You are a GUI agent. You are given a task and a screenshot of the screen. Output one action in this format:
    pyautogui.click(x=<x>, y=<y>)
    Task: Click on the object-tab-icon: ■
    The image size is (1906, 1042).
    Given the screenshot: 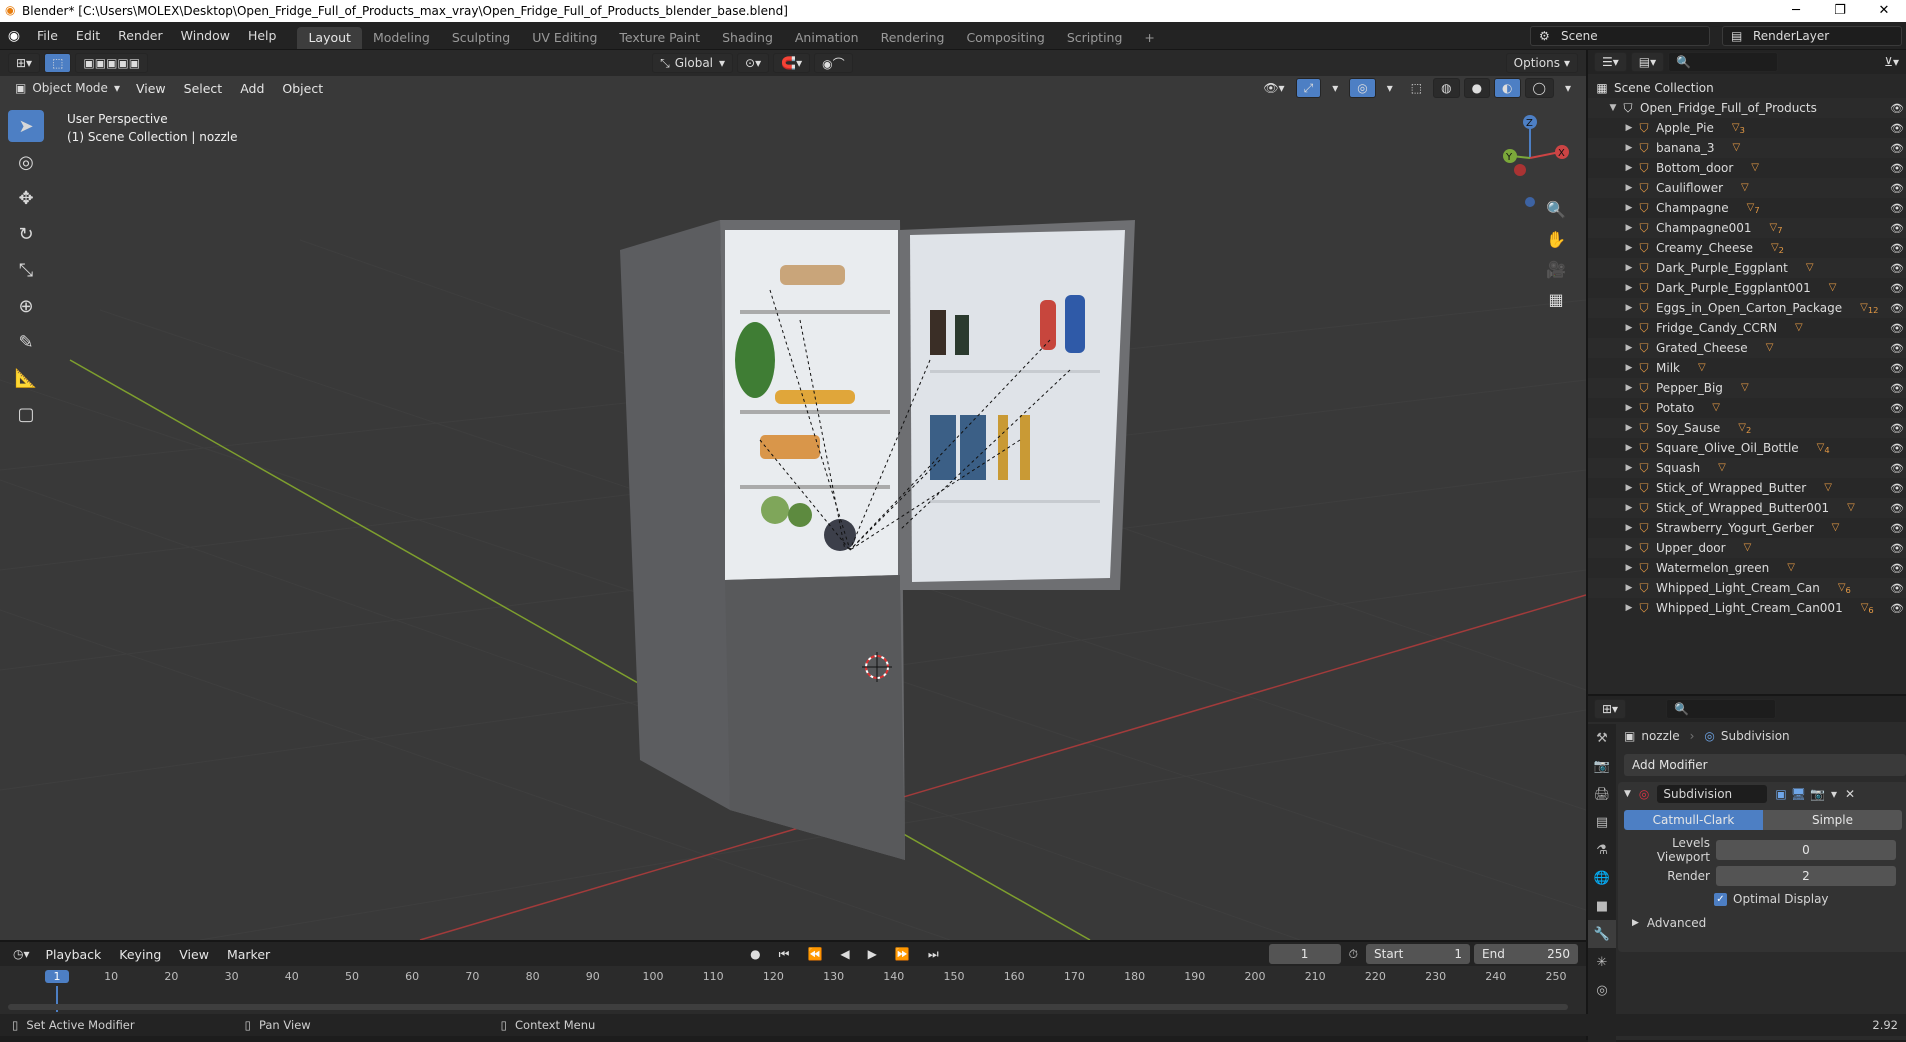 What is the action you would take?
    pyautogui.click(x=1602, y=906)
    